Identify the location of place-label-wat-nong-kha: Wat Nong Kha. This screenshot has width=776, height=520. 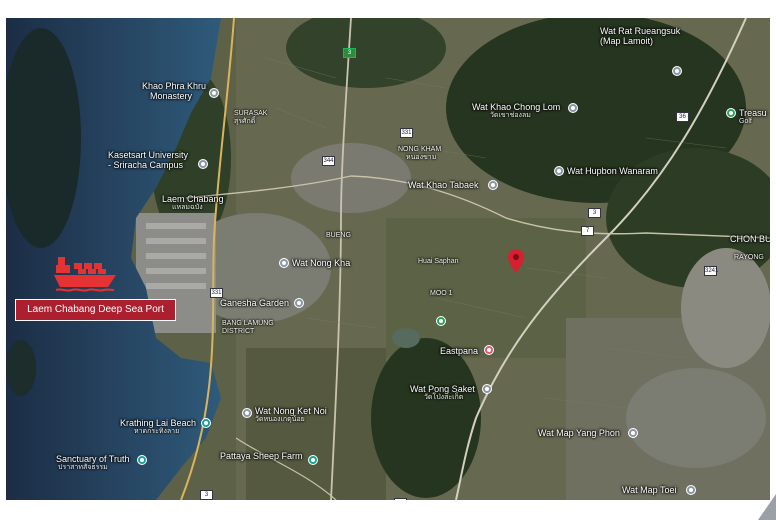
(321, 263).